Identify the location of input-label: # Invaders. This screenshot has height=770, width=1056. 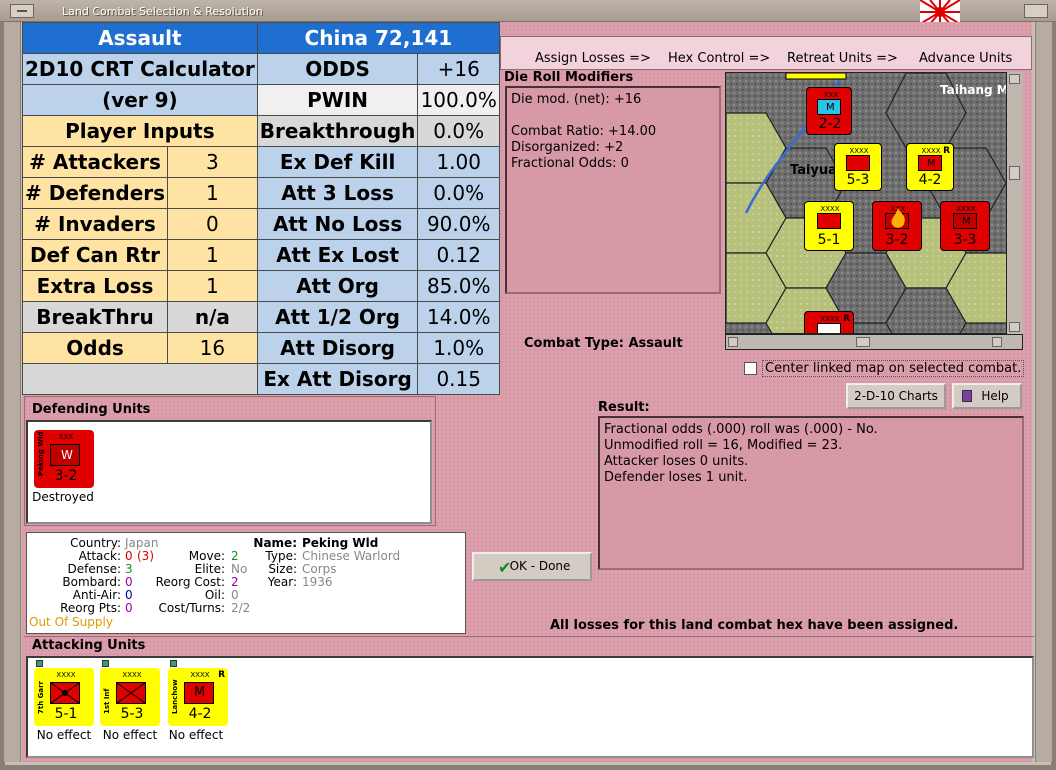
(95, 224).